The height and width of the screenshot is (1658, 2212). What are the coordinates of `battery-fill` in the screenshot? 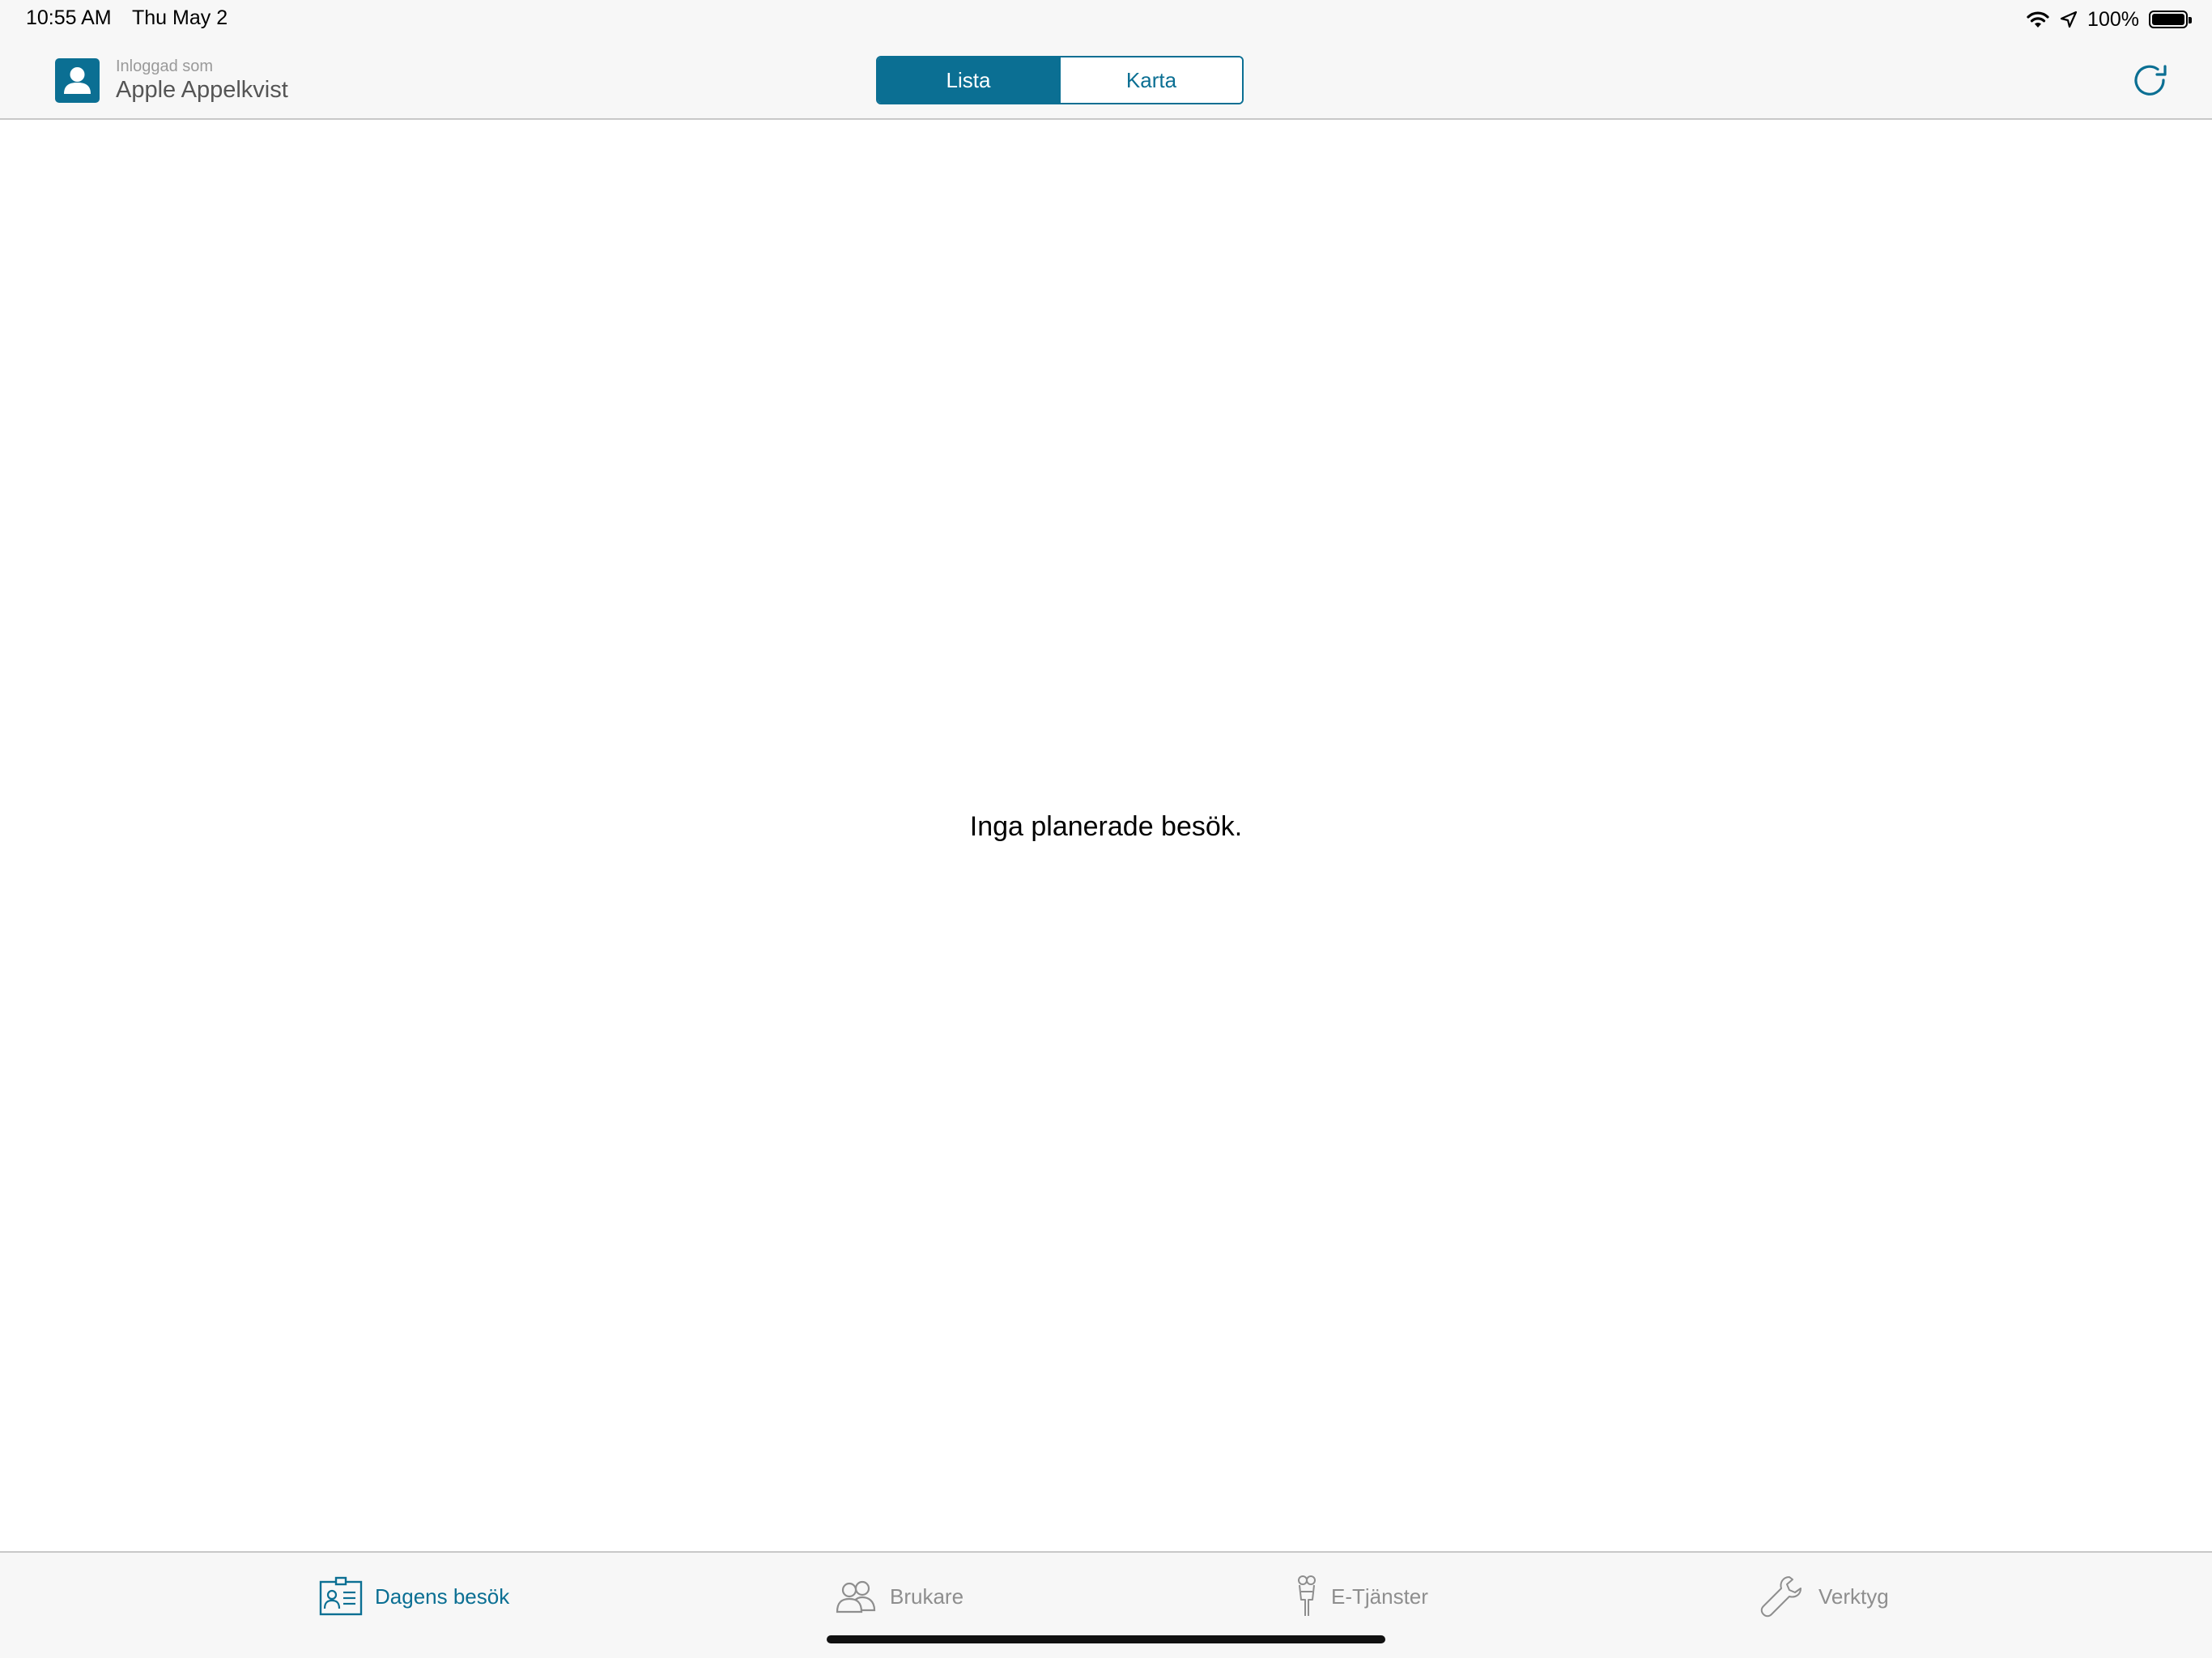 It's located at (2168, 19).